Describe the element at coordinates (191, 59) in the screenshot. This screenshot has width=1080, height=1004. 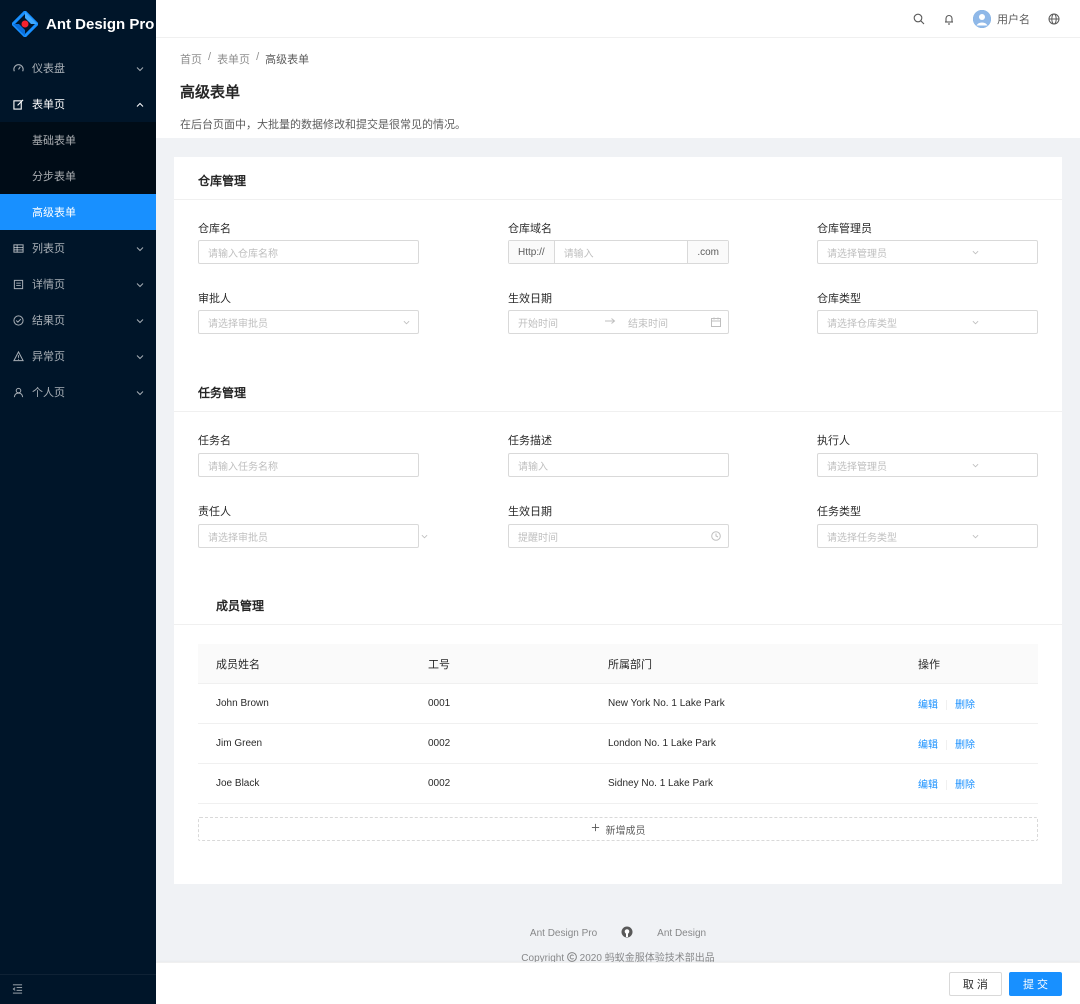
I see `breadcrumb-home: 首页` at that location.